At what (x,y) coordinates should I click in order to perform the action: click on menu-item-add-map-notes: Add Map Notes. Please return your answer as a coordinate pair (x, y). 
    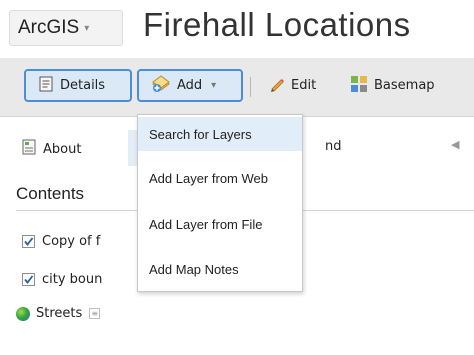
    Looking at the image, I should click on (220, 269).